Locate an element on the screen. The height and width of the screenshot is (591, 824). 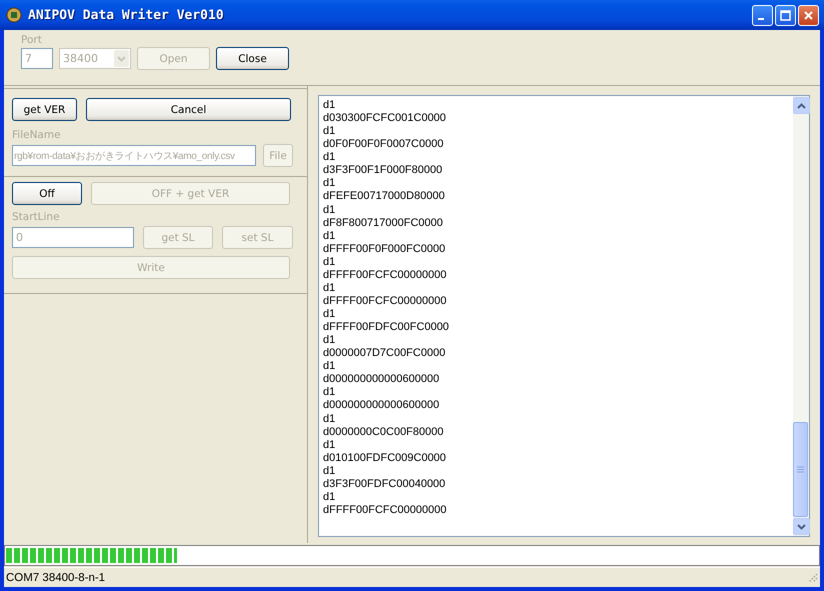
scroll-up-button is located at coordinates (801, 105).